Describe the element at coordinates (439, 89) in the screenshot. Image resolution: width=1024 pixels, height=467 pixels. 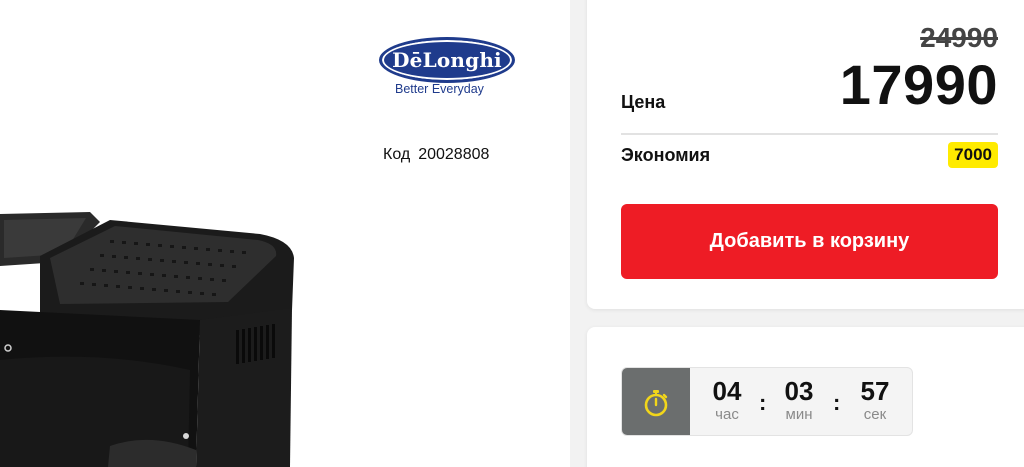
I see `brand-tagline: Better Everyday` at that location.